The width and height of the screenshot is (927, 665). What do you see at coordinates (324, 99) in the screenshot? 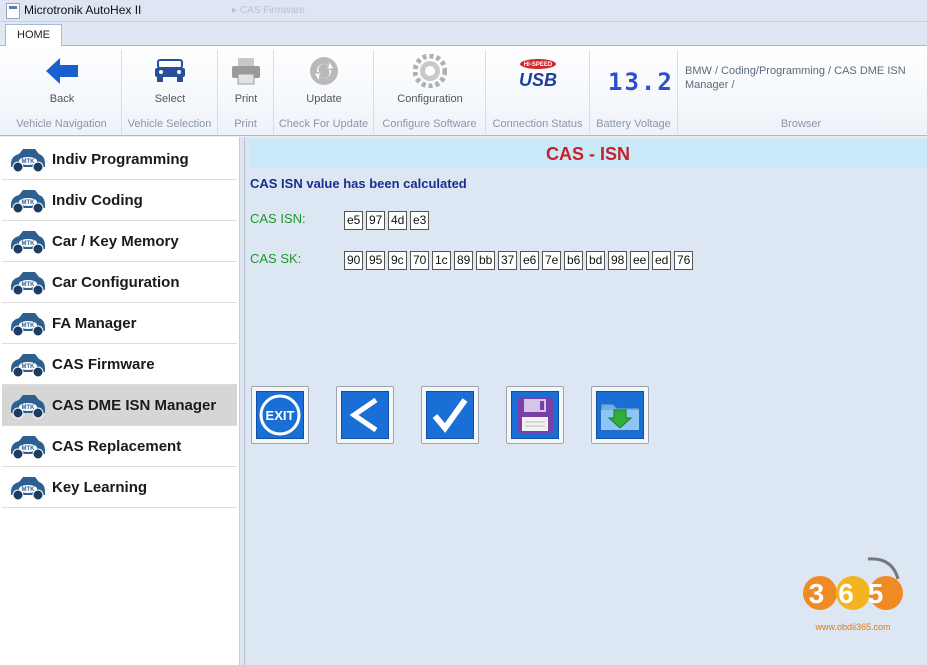
I see `update-button-label: Update` at bounding box center [324, 99].